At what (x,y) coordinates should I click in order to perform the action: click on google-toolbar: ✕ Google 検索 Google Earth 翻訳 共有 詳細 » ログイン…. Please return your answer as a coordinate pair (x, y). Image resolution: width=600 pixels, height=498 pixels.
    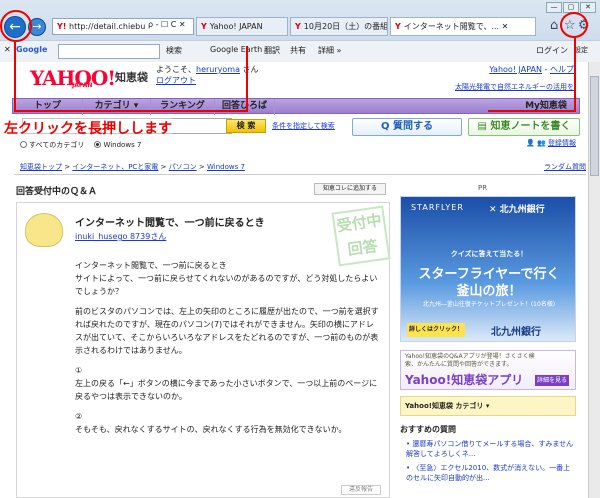
    Looking at the image, I should click on (300, 51).